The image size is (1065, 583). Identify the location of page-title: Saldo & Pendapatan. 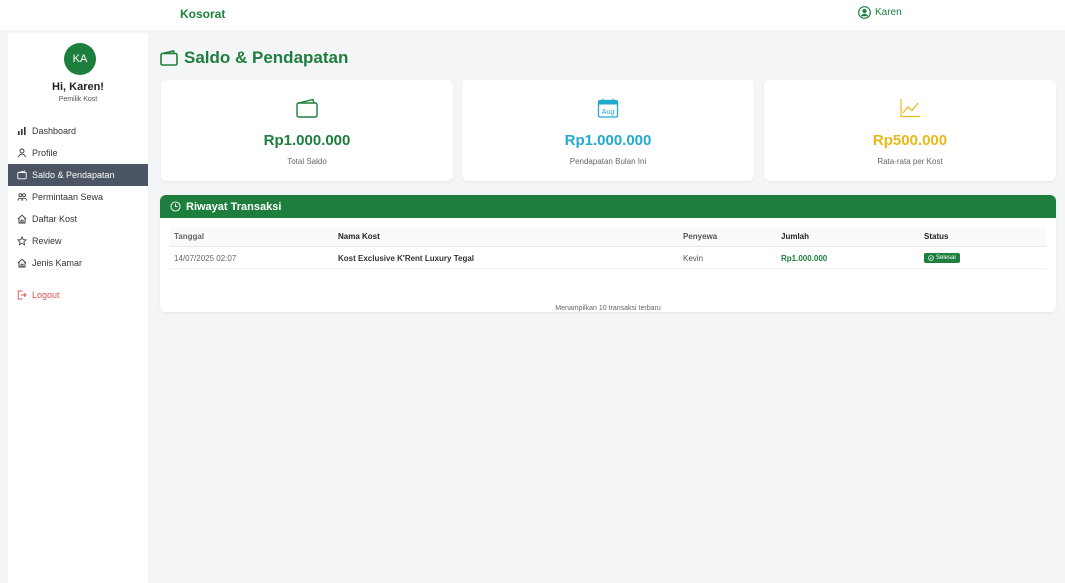
(254, 58).